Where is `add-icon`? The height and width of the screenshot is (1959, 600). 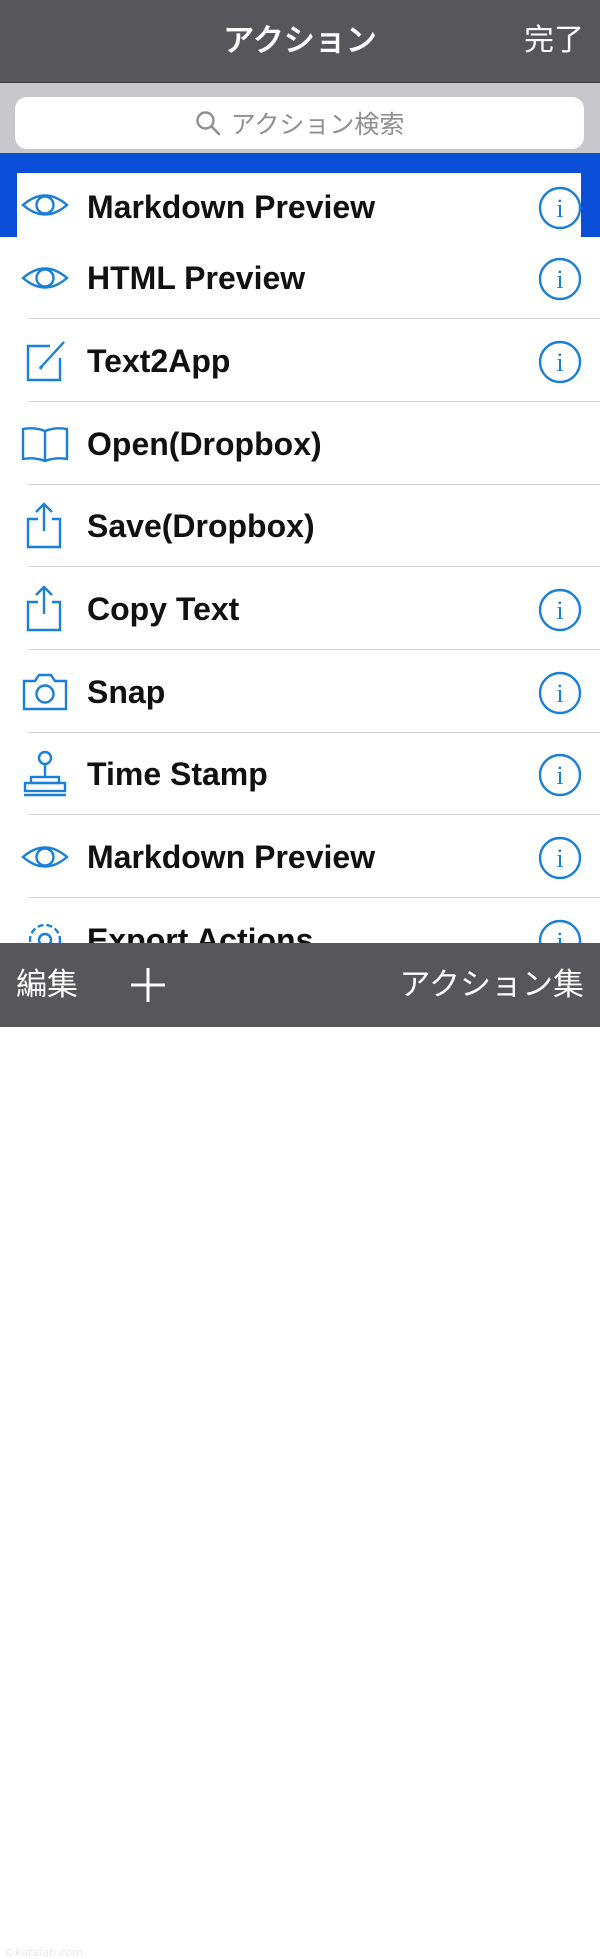
add-icon is located at coordinates (148, 985).